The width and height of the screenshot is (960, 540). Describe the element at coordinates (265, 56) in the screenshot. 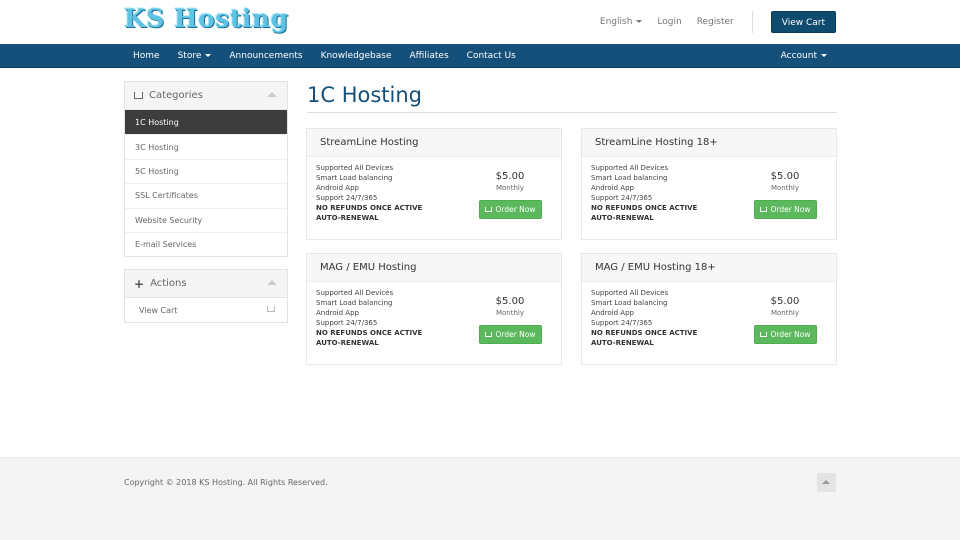

I see `nav-announcements: Announcements` at that location.